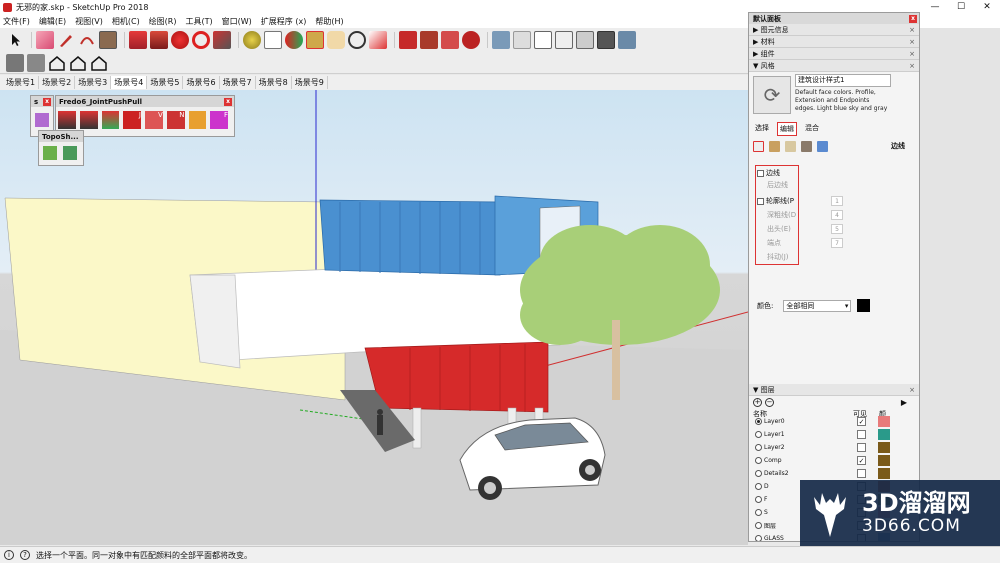  What do you see at coordinates (329, 21) in the screenshot?
I see `menu-help: 帮助(H)` at bounding box center [329, 21].